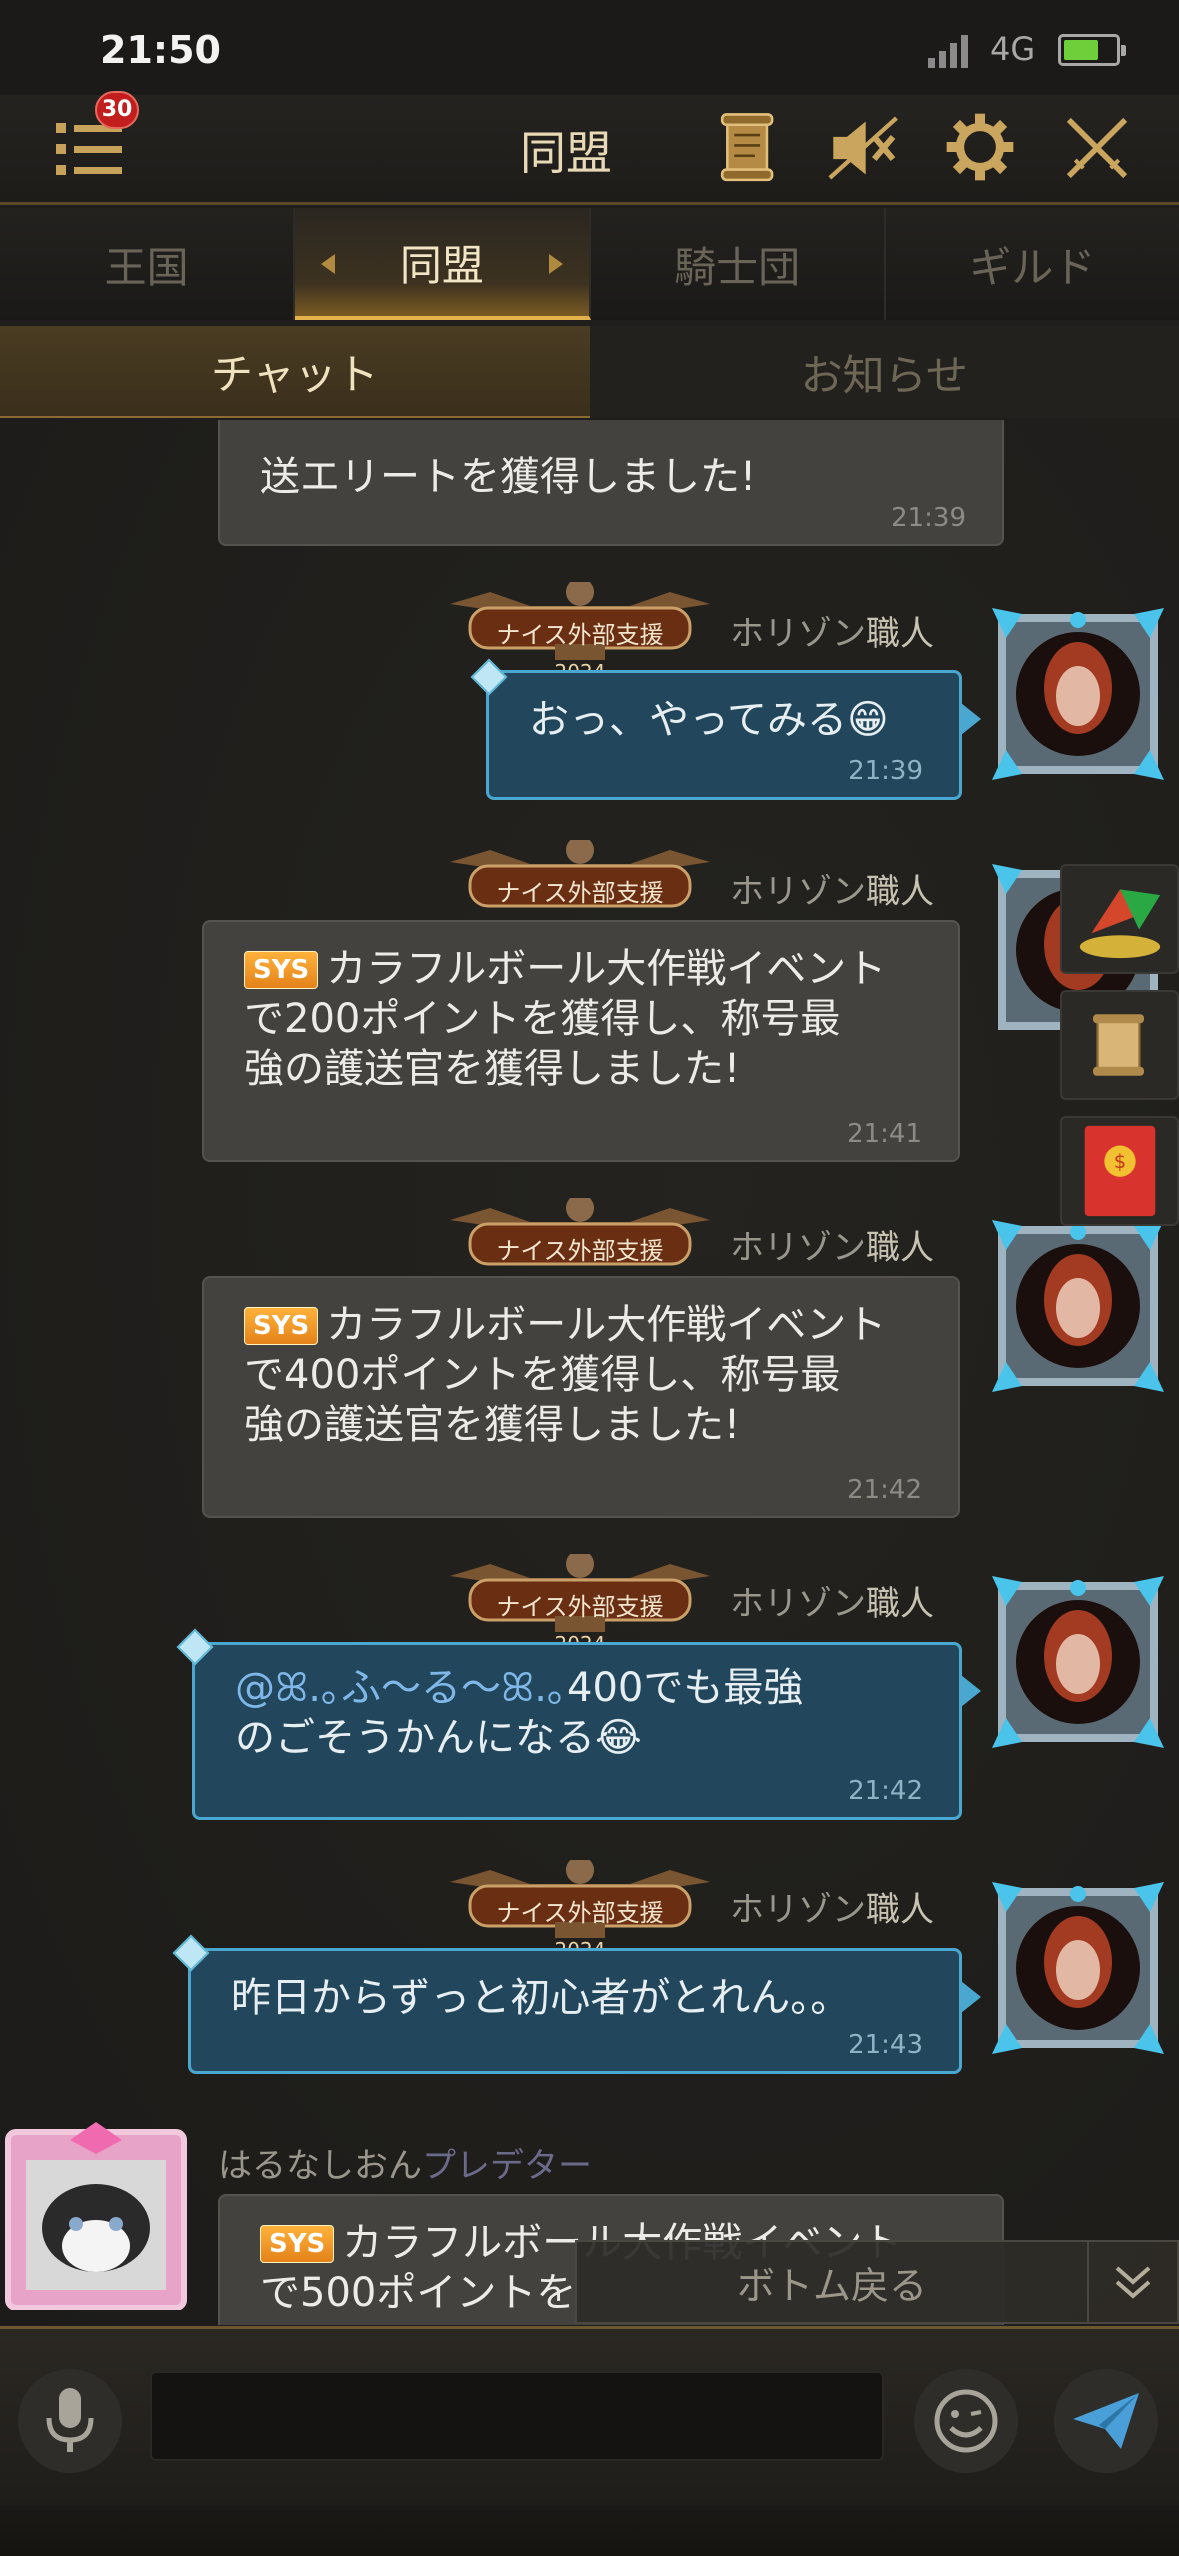  What do you see at coordinates (507, 2166) in the screenshot?
I see `sender-role: プレデター` at bounding box center [507, 2166].